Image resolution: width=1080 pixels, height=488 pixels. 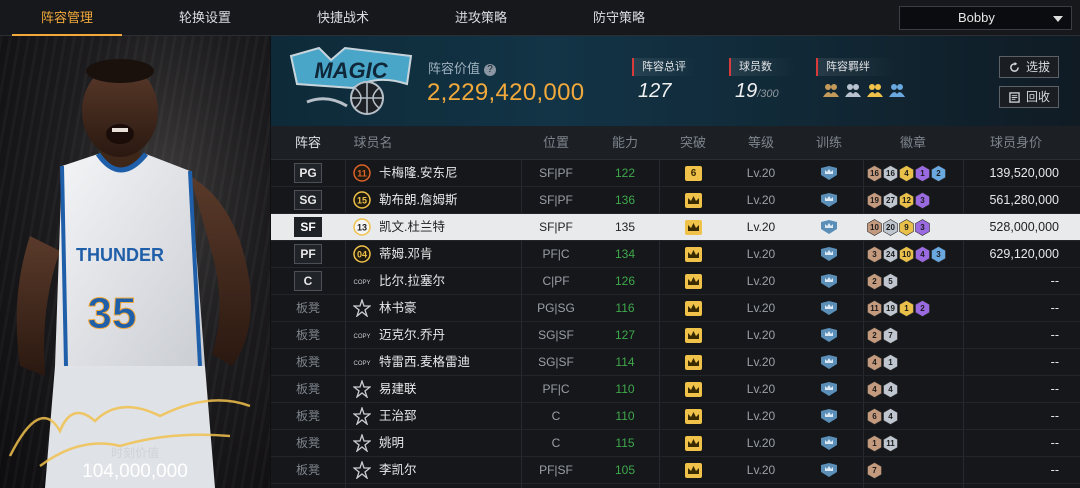 What do you see at coordinates (450, 335) in the screenshot?
I see `player-name: 迈克尔.乔丹` at bounding box center [450, 335].